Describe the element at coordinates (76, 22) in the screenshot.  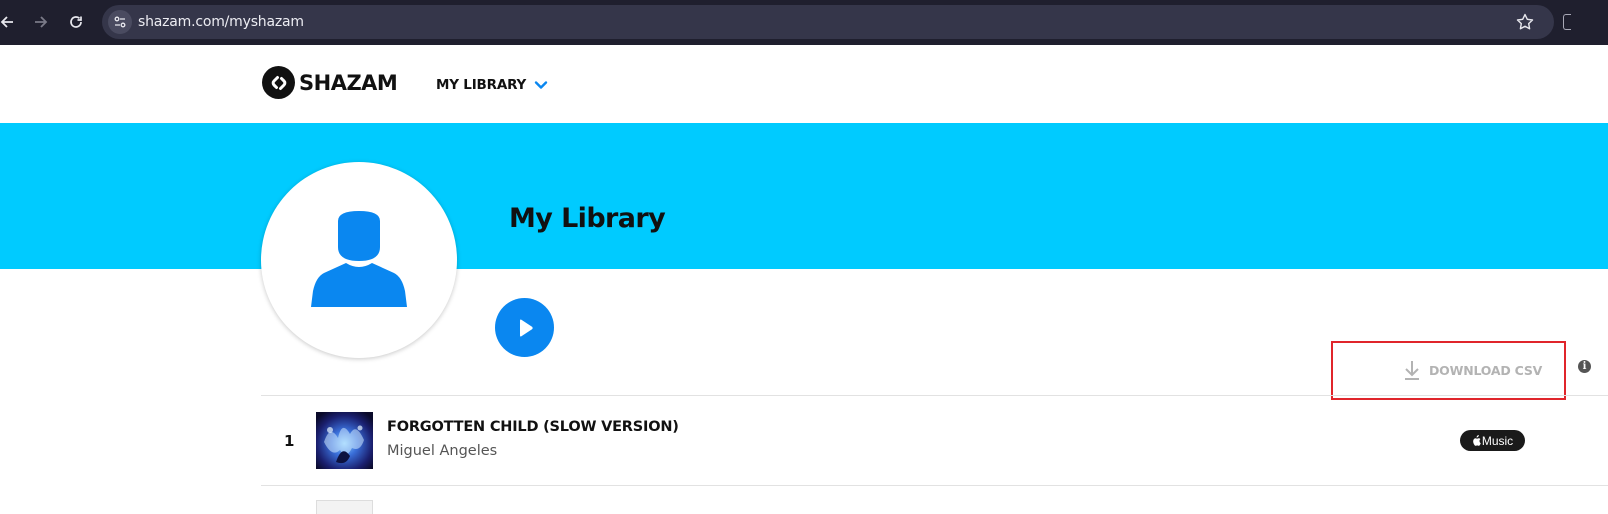
I see `reload-icon` at that location.